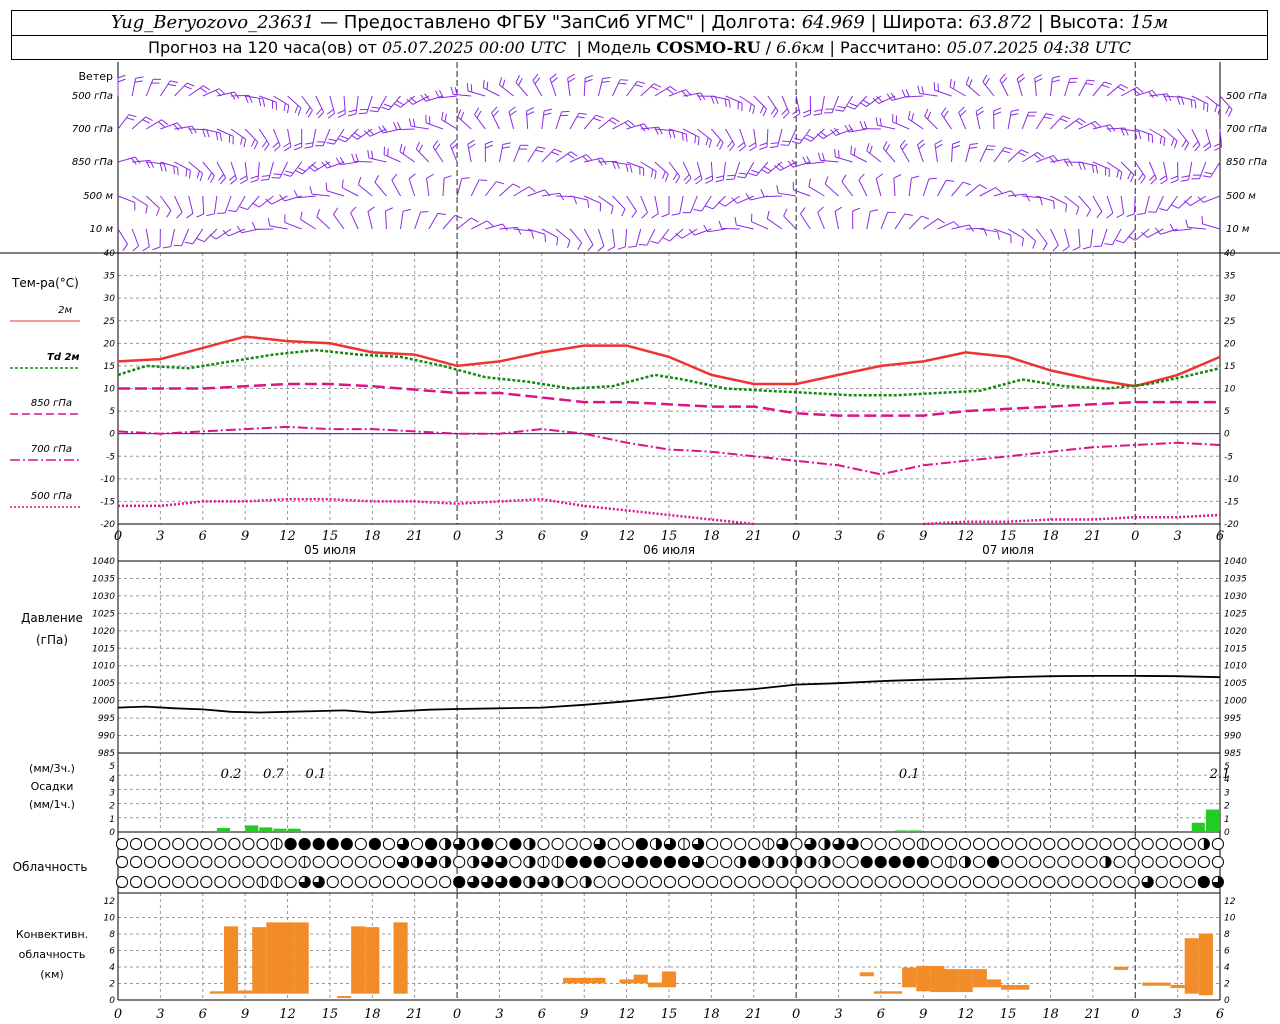  Describe the element at coordinates (414, 1014) in the screenshot. I see `conv-x-tick: 21` at that location.